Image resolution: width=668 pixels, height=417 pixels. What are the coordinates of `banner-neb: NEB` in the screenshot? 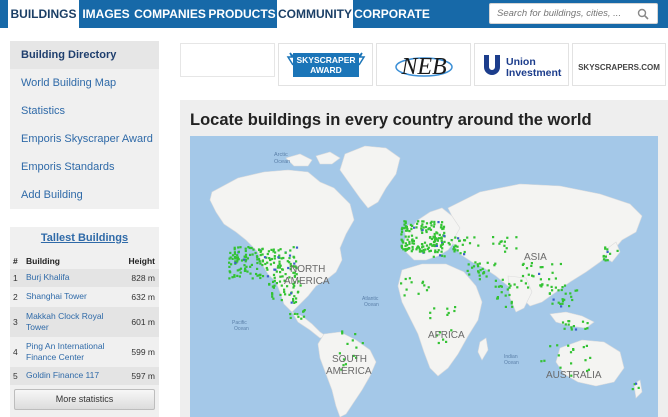 It's located at (423, 64).